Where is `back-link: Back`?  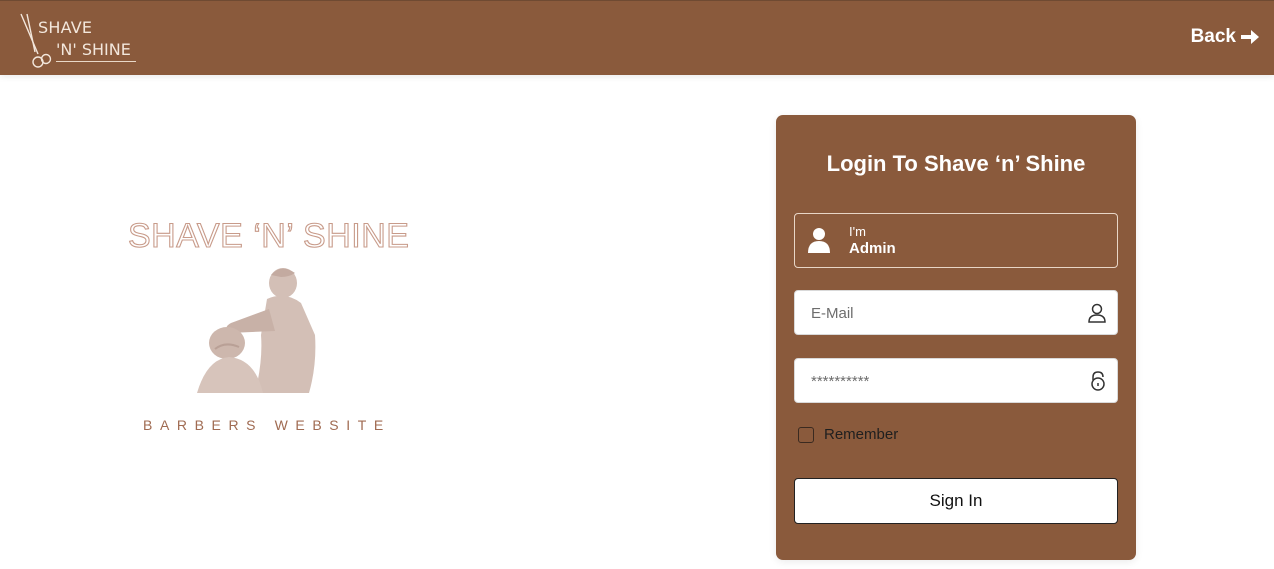
back-link: Back is located at coordinates (1225, 37).